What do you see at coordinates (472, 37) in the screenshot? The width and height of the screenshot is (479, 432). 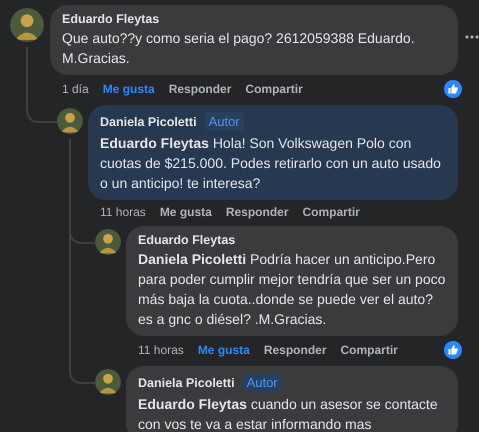 I see `more-icon` at bounding box center [472, 37].